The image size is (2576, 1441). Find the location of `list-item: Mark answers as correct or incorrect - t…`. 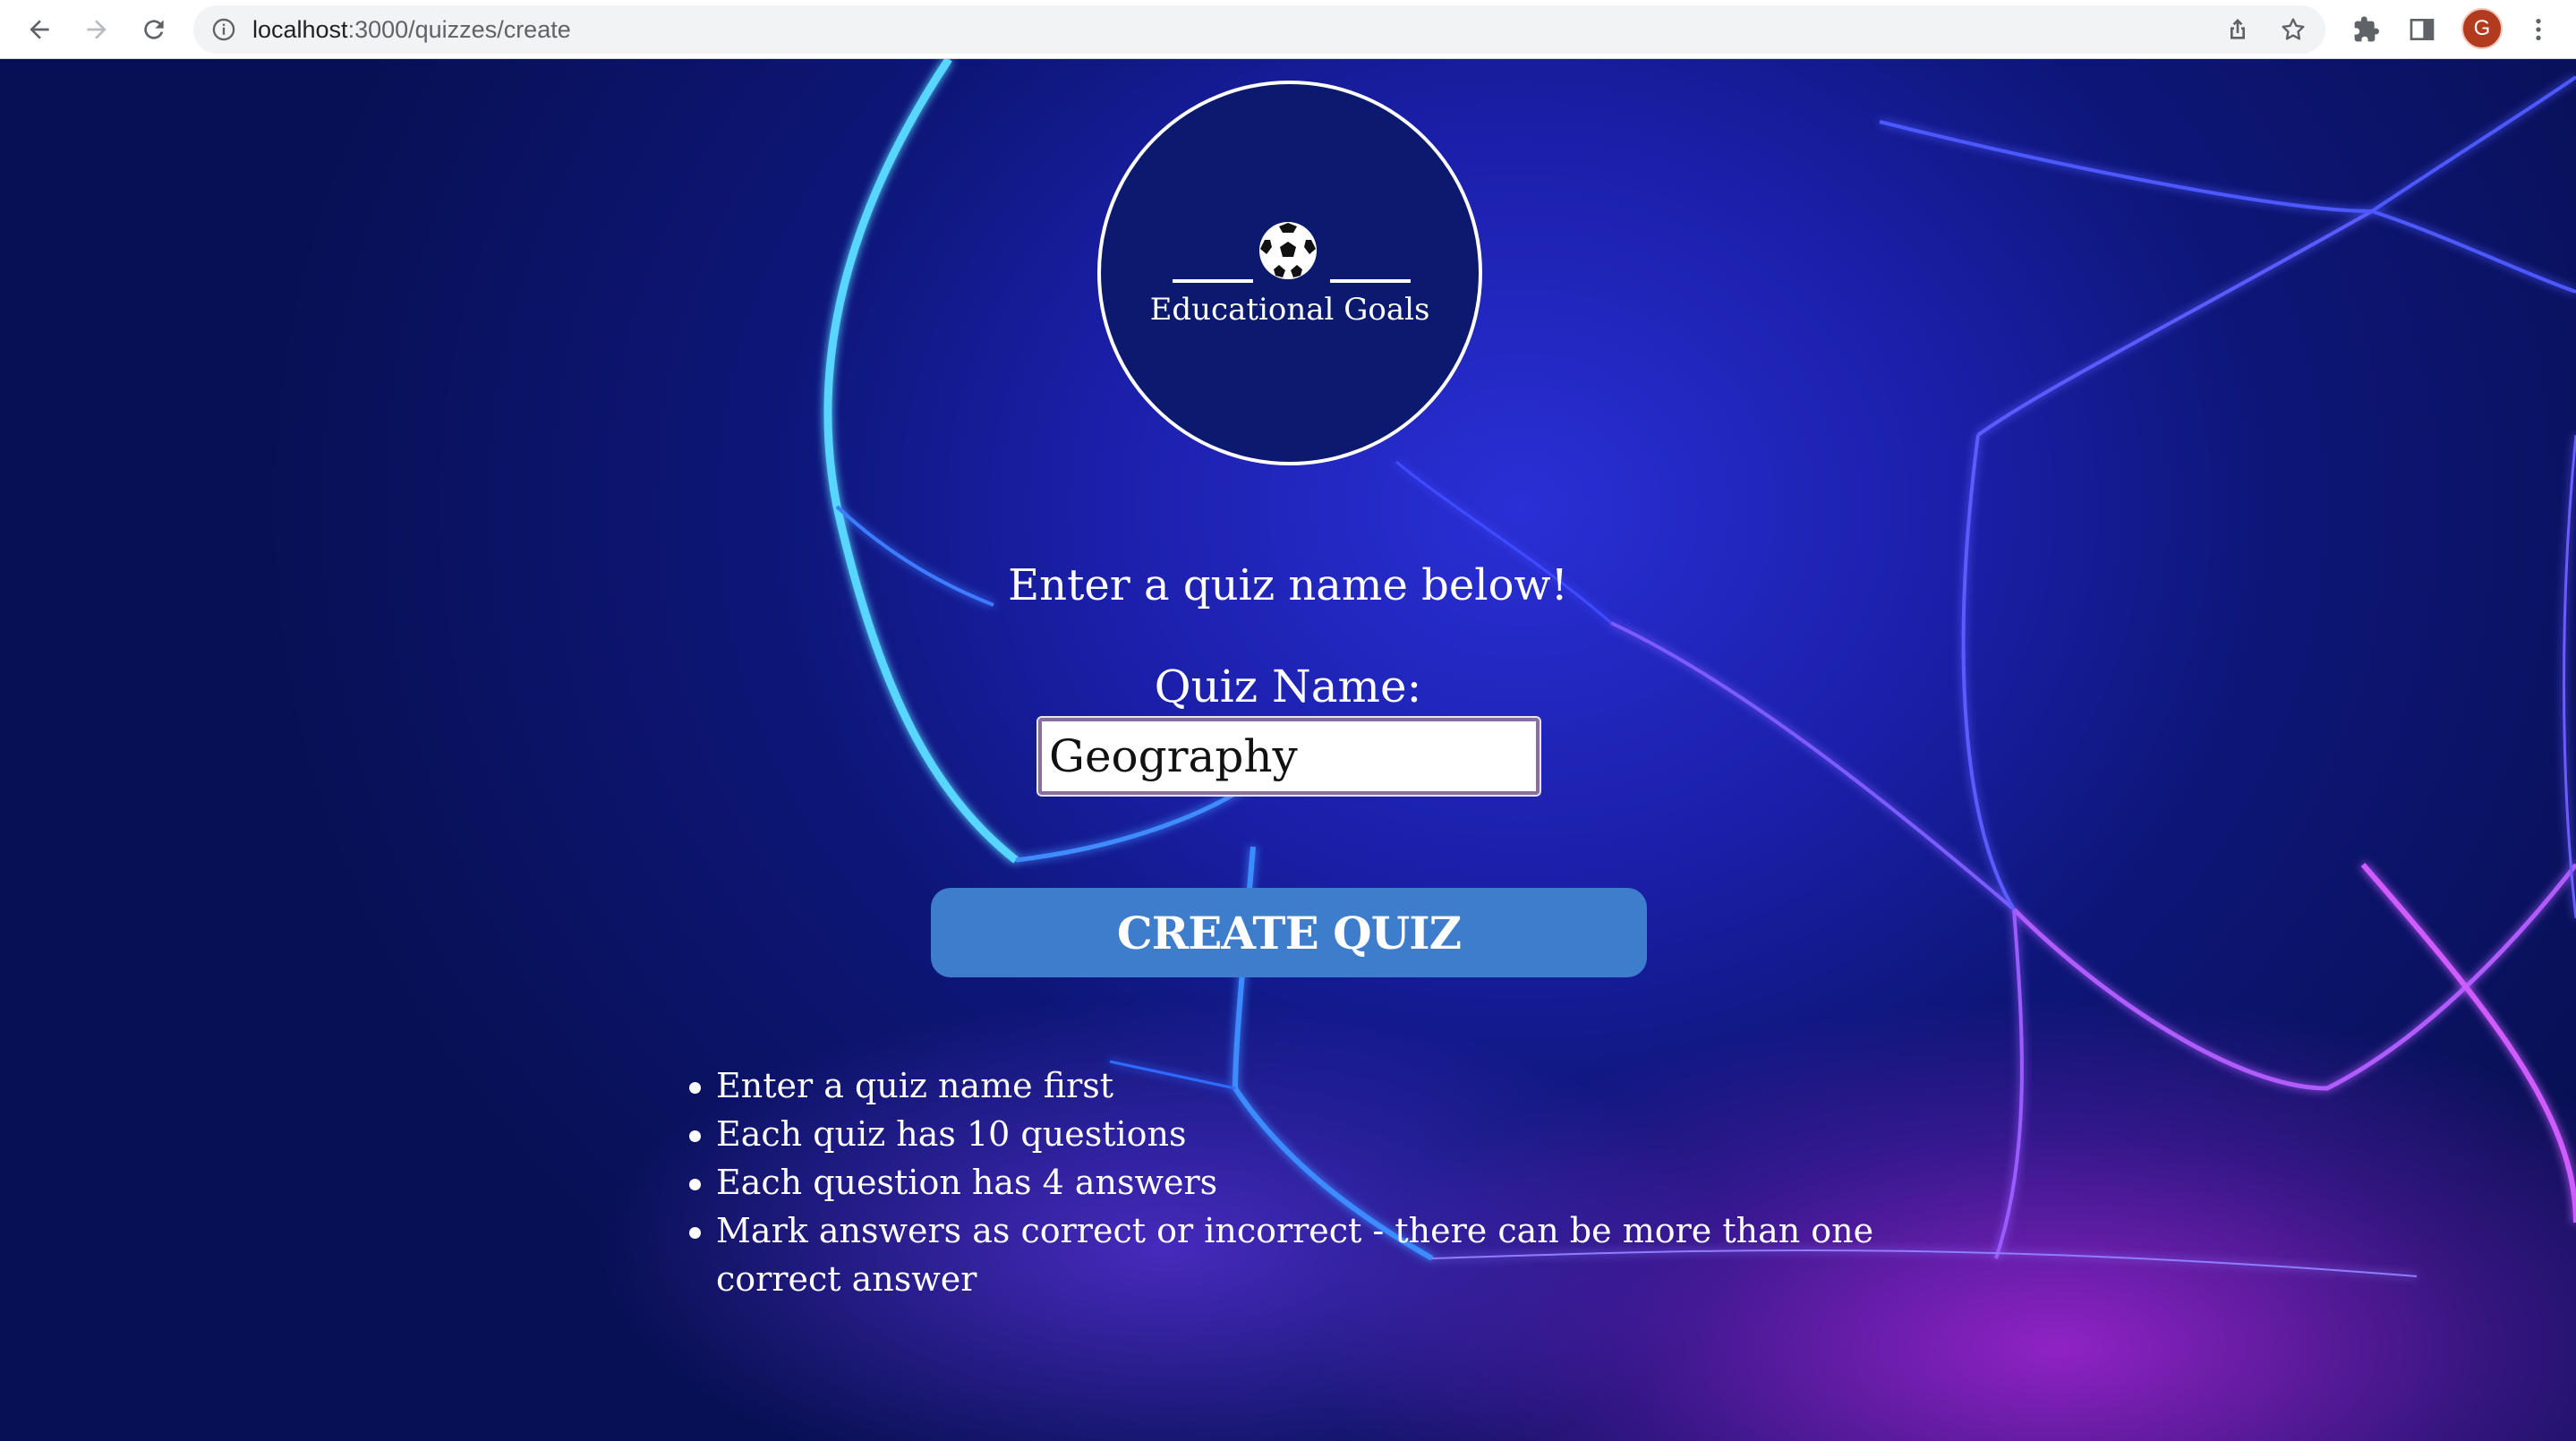

list-item: Mark answers as correct or incorrect - t… is located at coordinates (1315, 1255).